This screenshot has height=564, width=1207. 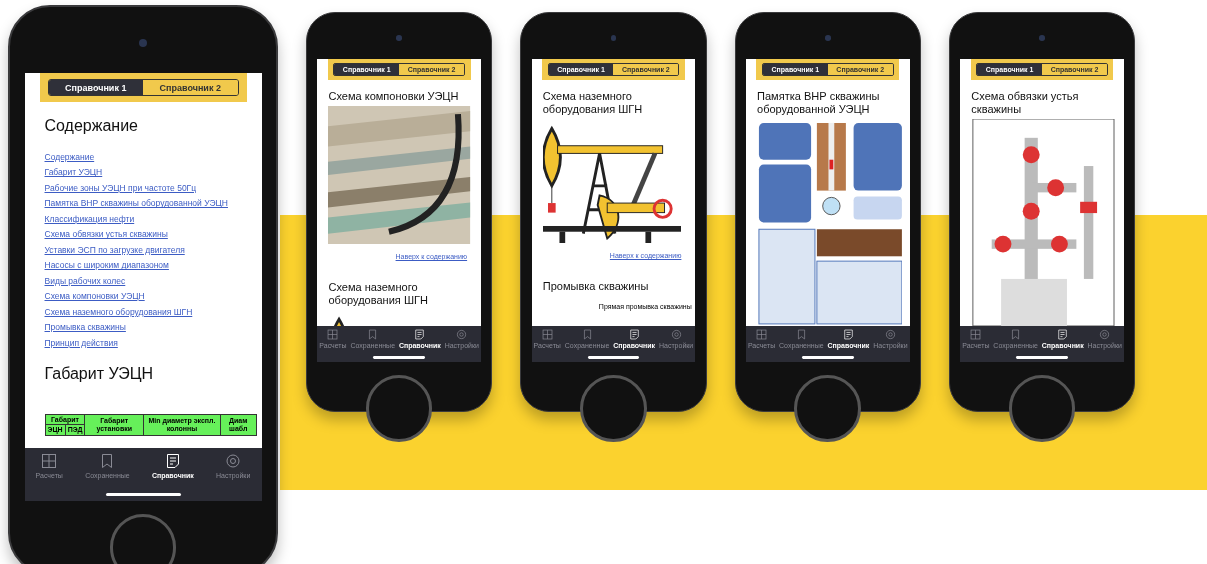 I want to click on contents-link: Памятка ВНР скважины оборудованной УЭЦН, so click(x=136, y=204).